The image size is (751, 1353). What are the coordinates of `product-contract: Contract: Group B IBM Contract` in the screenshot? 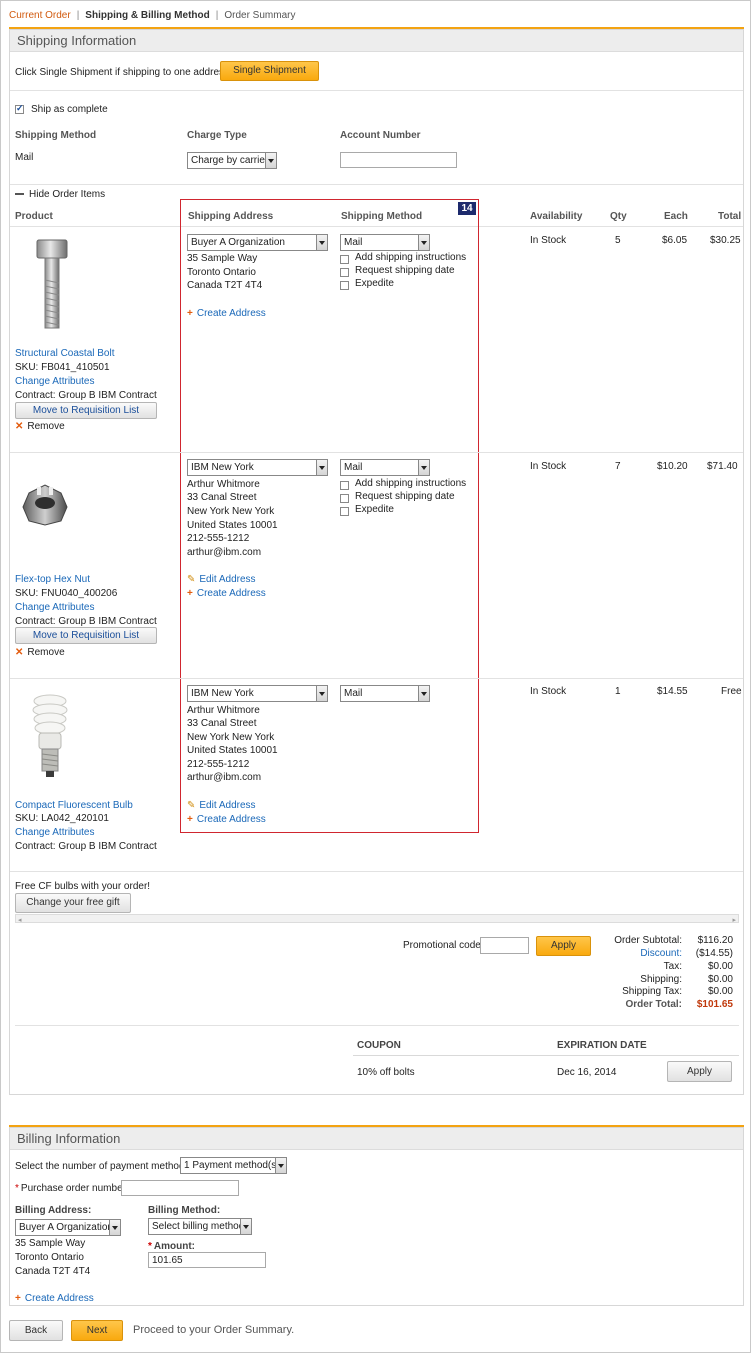 It's located at (86, 395).